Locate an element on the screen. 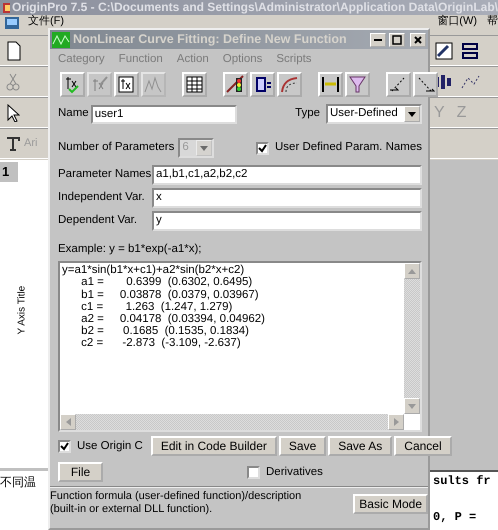 Image resolution: width=498 pixels, height=530 pixels. field-label: Independent Var. is located at coordinates (102, 198).